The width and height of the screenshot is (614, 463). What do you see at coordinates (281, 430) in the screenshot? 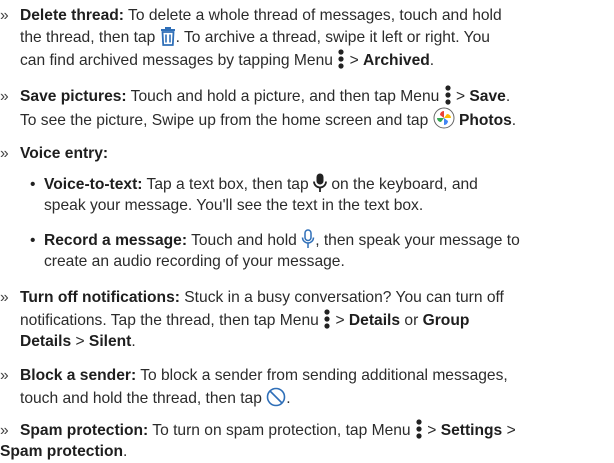
I see `item-text: To turn on spam protection, tap Menu` at bounding box center [281, 430].